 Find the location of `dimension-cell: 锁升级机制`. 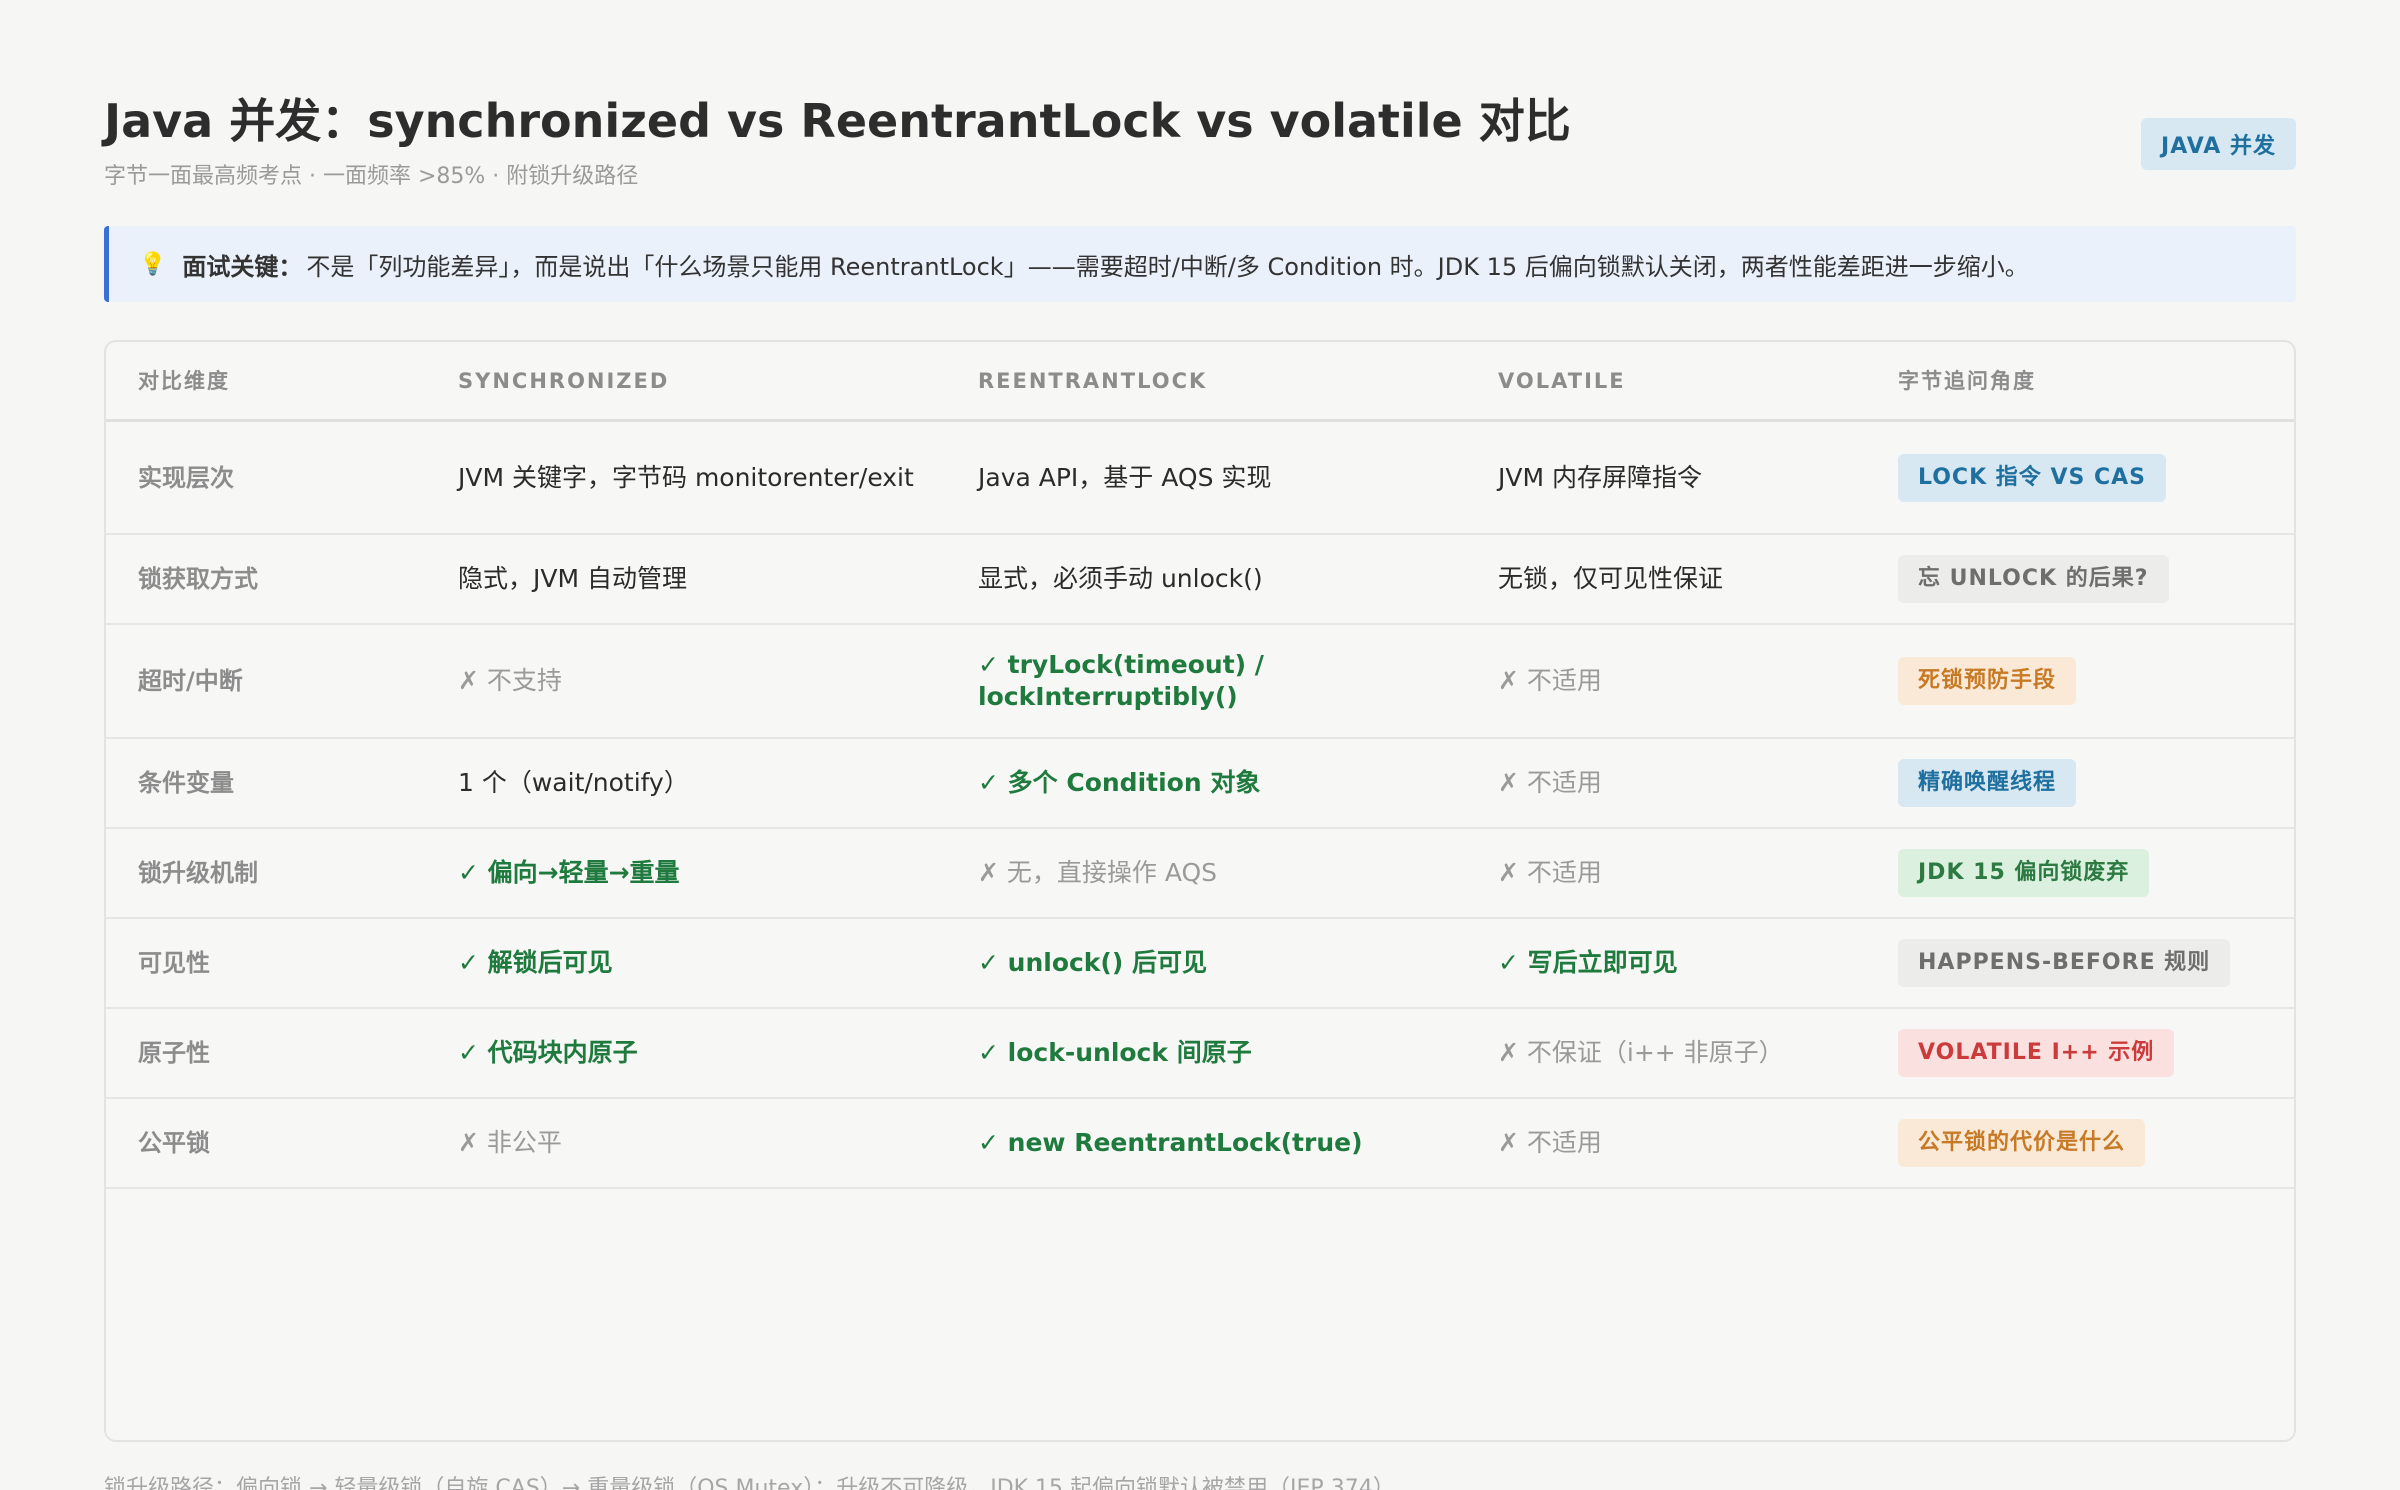

dimension-cell: 锁升级机制 is located at coordinates (198, 873).